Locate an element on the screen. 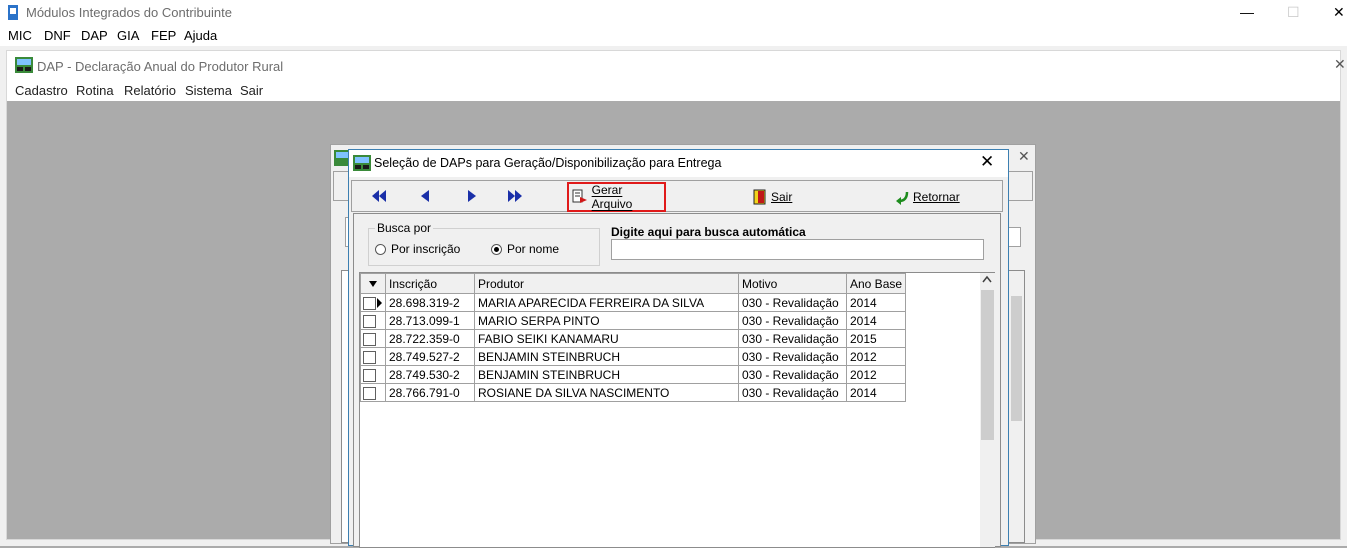 The image size is (1347, 548). column-header-select is located at coordinates (373, 283).